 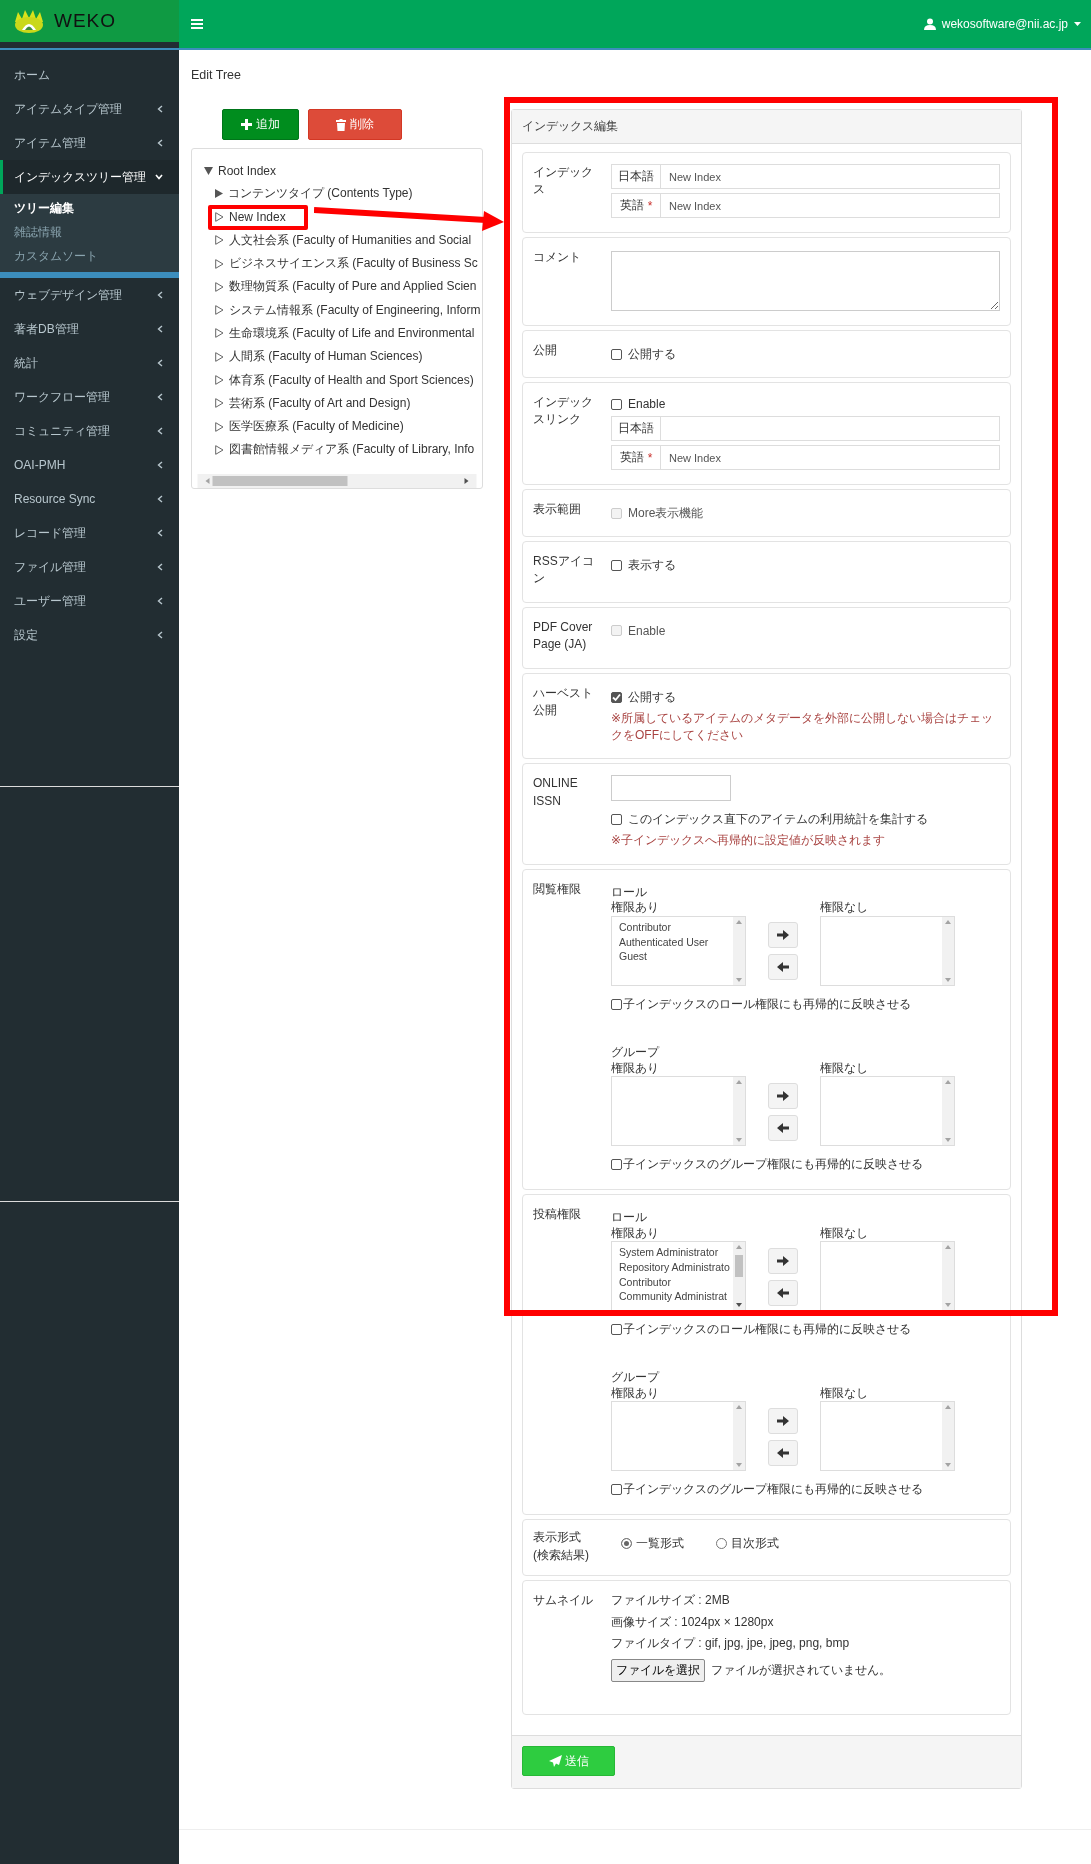 What do you see at coordinates (319, 357) in the screenshot?
I see `tree-item: 人間系 (Faculty of Human Sciences)` at bounding box center [319, 357].